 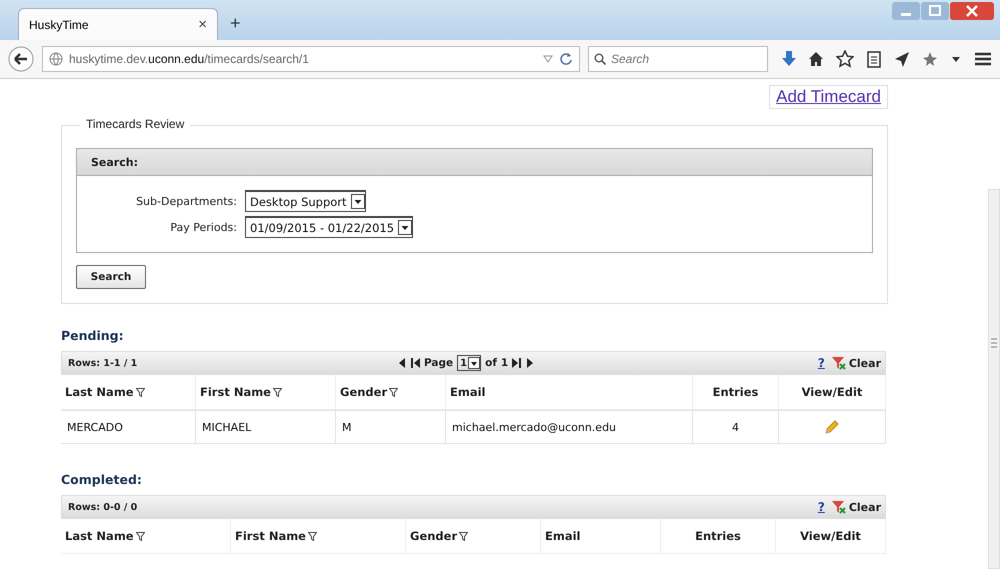 I want to click on next-page-icon, so click(x=530, y=363).